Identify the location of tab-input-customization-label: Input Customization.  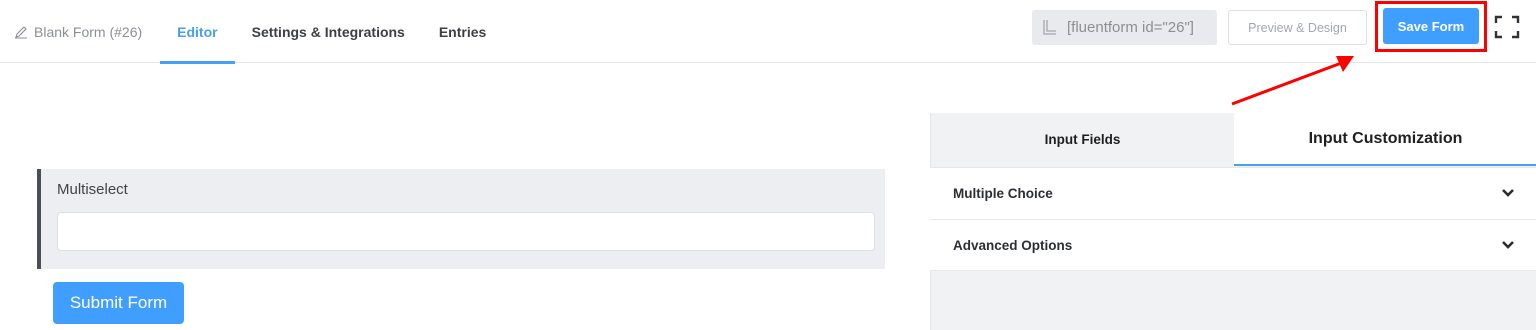
(1385, 138).